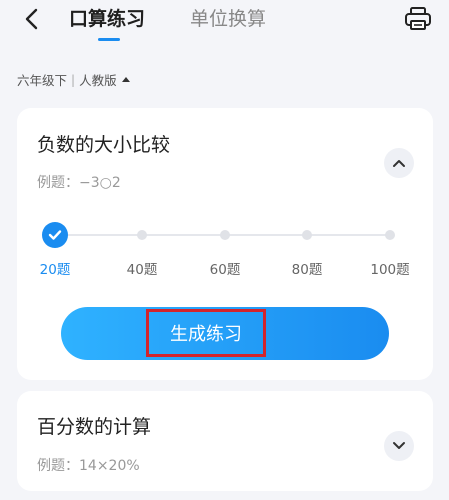 This screenshot has height=500, width=449. What do you see at coordinates (125, 79) in the screenshot?
I see `caret-up-icon` at bounding box center [125, 79].